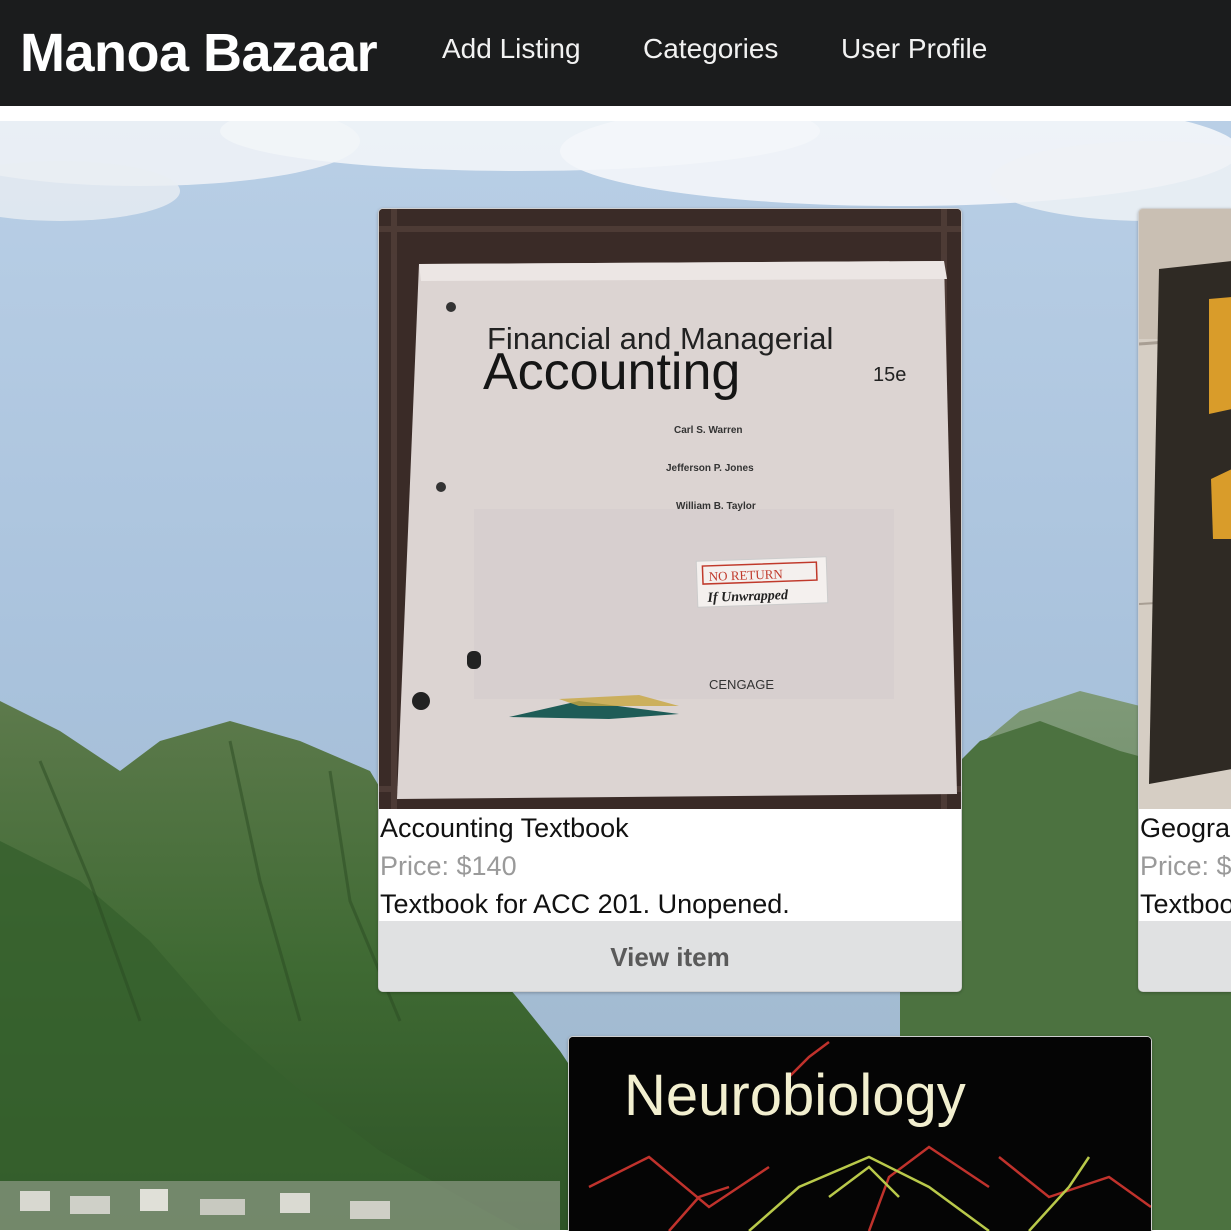 The image size is (1231, 1231). I want to click on cover-publisher: CENGAGE, so click(741, 684).